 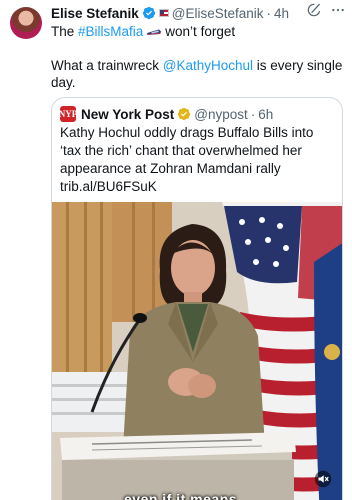 What do you see at coordinates (208, 65) in the screenshot?
I see `mention-link: @KathyHochul` at bounding box center [208, 65].